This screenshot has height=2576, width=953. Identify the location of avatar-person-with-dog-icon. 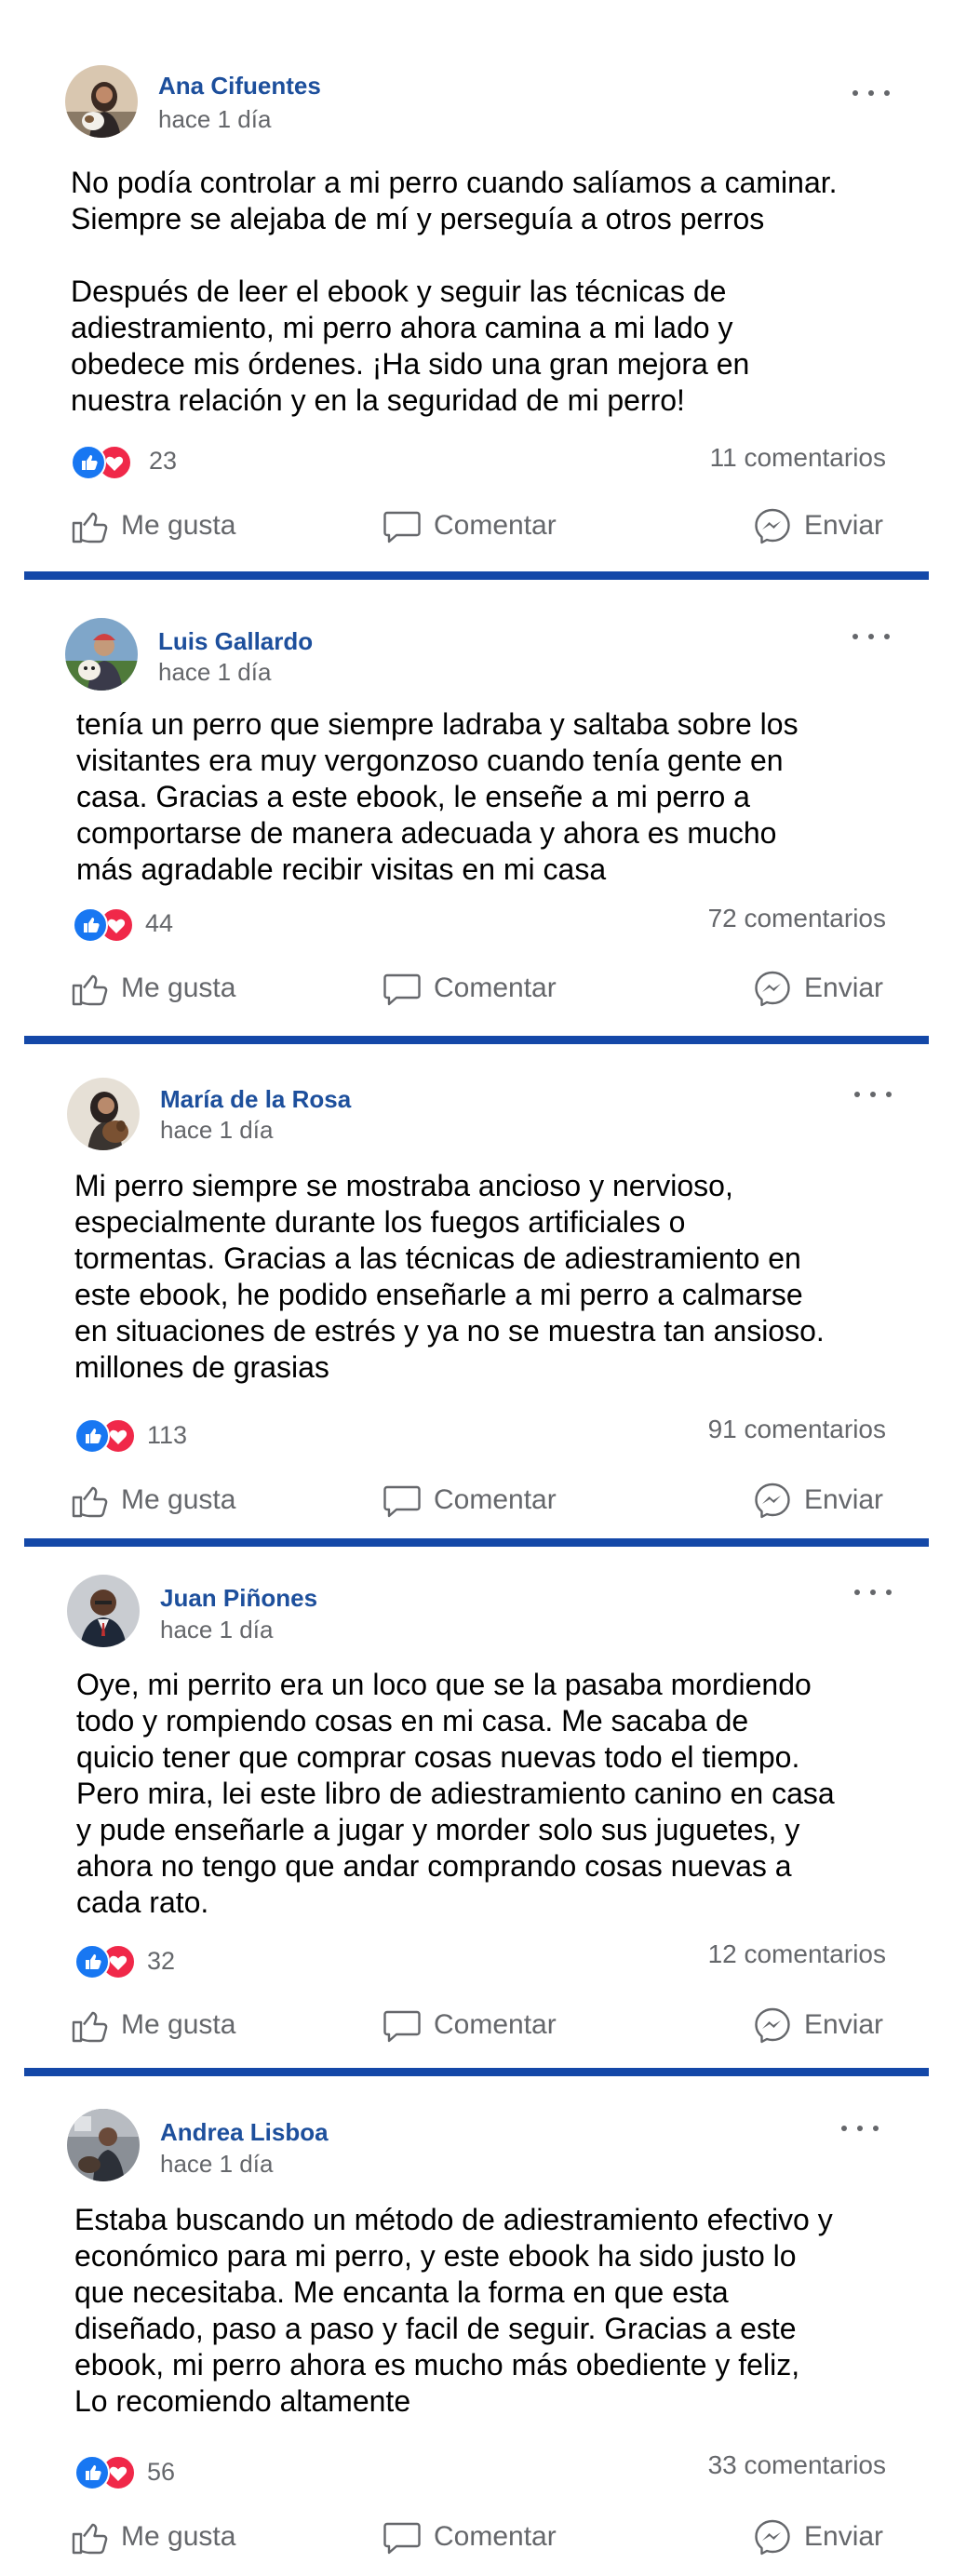
(103, 2145).